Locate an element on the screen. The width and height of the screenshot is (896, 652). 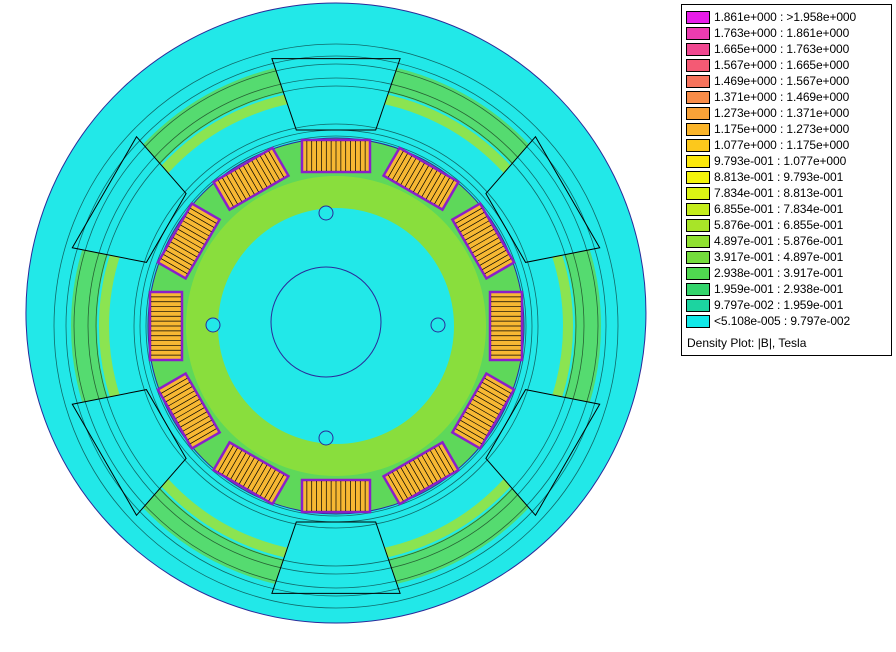
legend-entry: 1.861e+000 : >1.958e+000 is located at coordinates (771, 17).